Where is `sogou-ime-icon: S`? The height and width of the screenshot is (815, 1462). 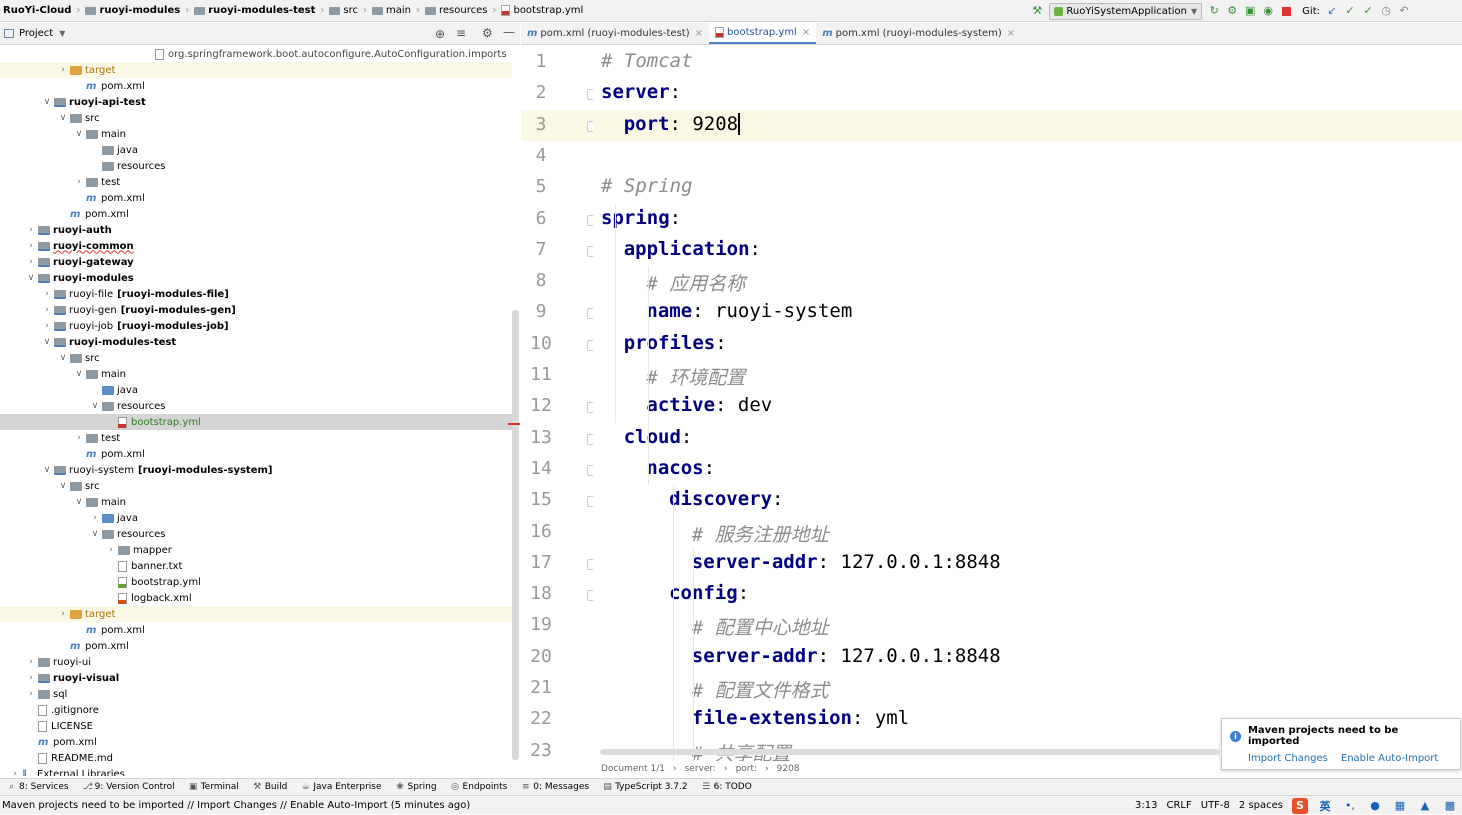 sogou-ime-icon: S is located at coordinates (1300, 805).